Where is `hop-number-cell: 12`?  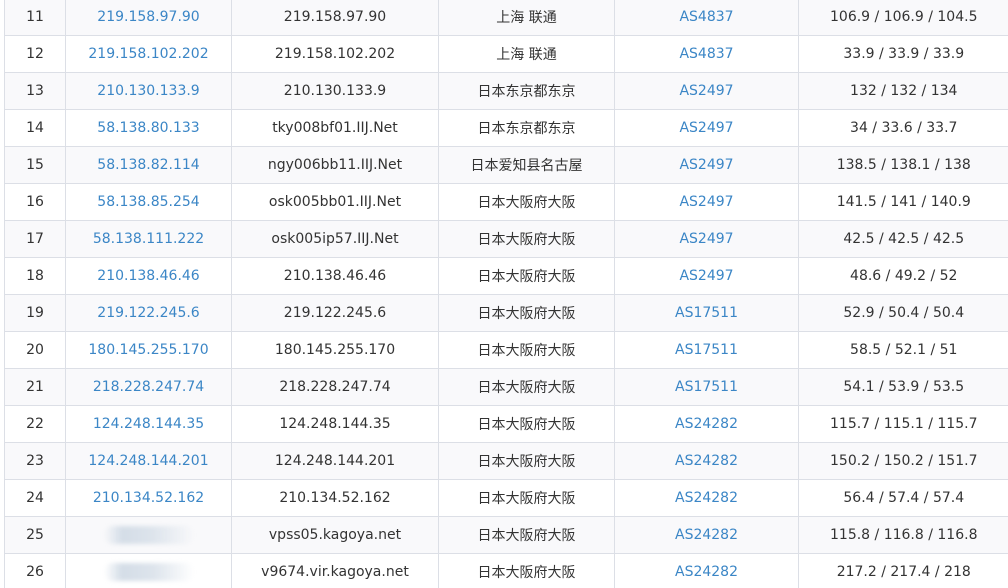 hop-number-cell: 12 is located at coordinates (35, 54).